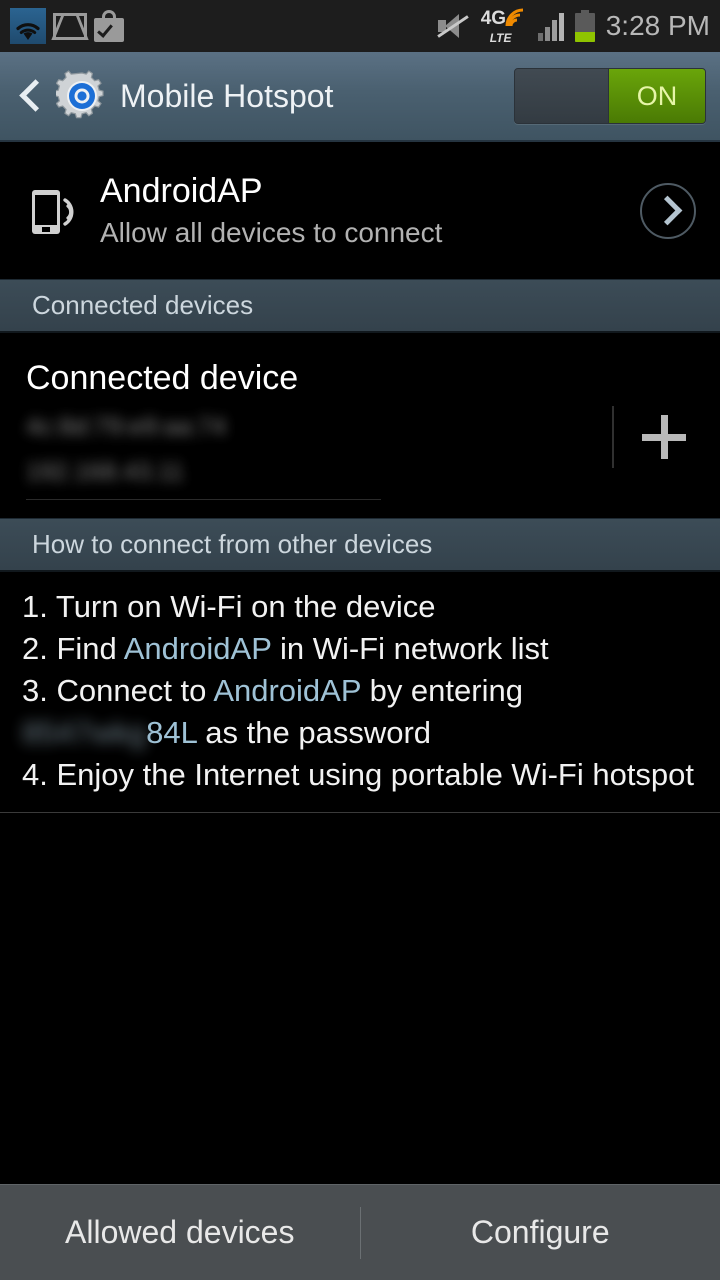  I want to click on hotspot-ap-texts: AndroidAP Allow all devices to connect, so click(370, 211).